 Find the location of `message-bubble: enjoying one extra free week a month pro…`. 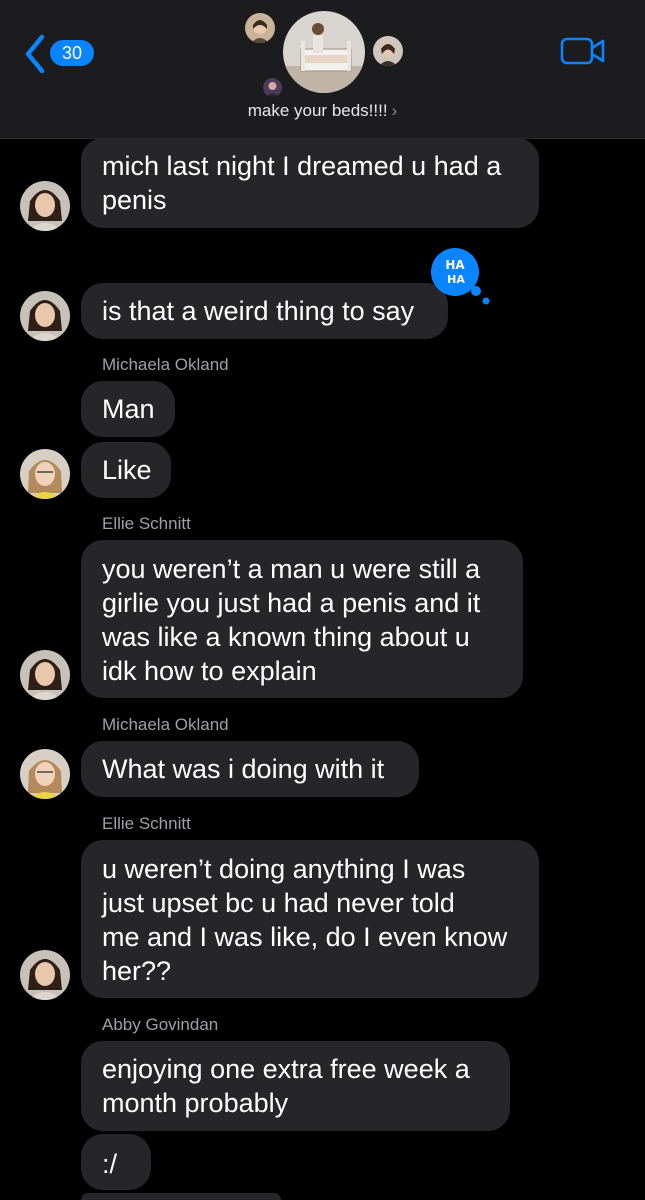

message-bubble: enjoying one extra free week a month pro… is located at coordinates (295, 1086).